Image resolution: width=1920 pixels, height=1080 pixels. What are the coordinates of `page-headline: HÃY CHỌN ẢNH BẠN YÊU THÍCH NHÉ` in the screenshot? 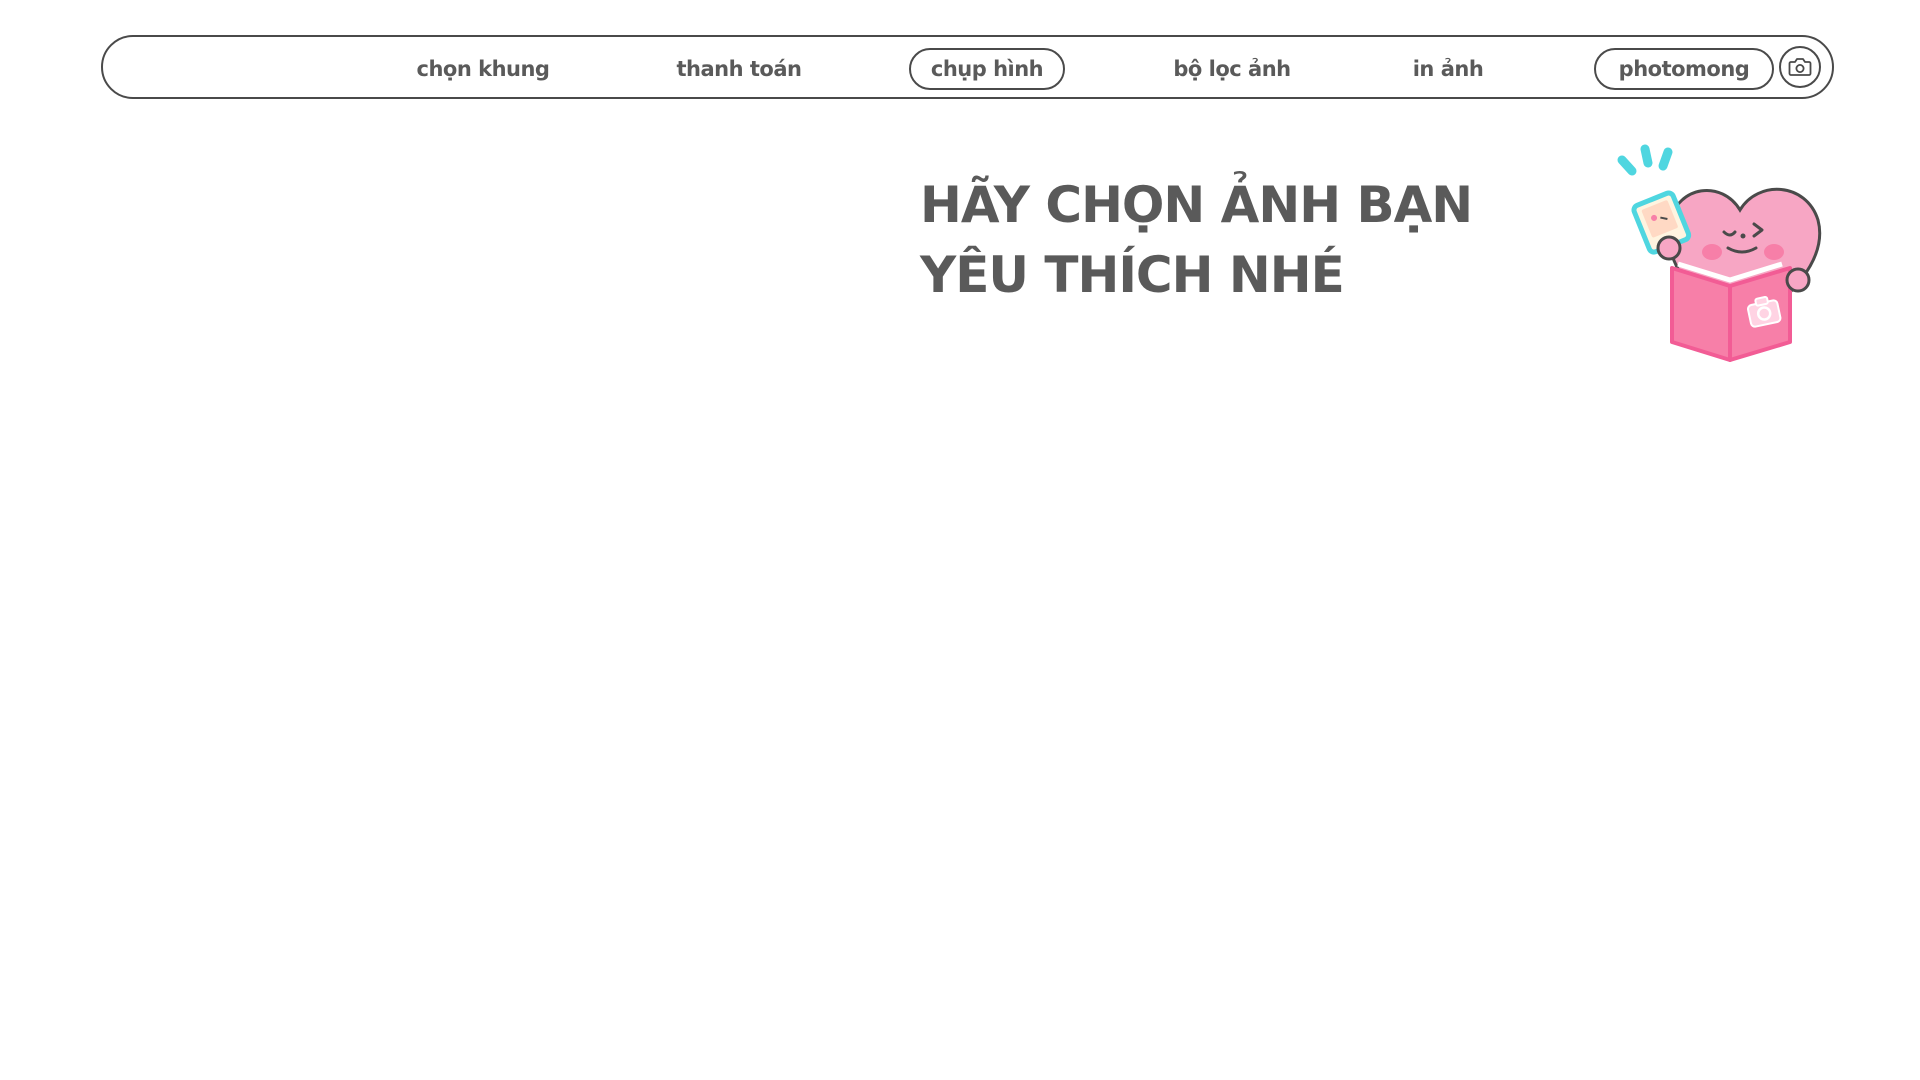 It's located at (1196, 240).